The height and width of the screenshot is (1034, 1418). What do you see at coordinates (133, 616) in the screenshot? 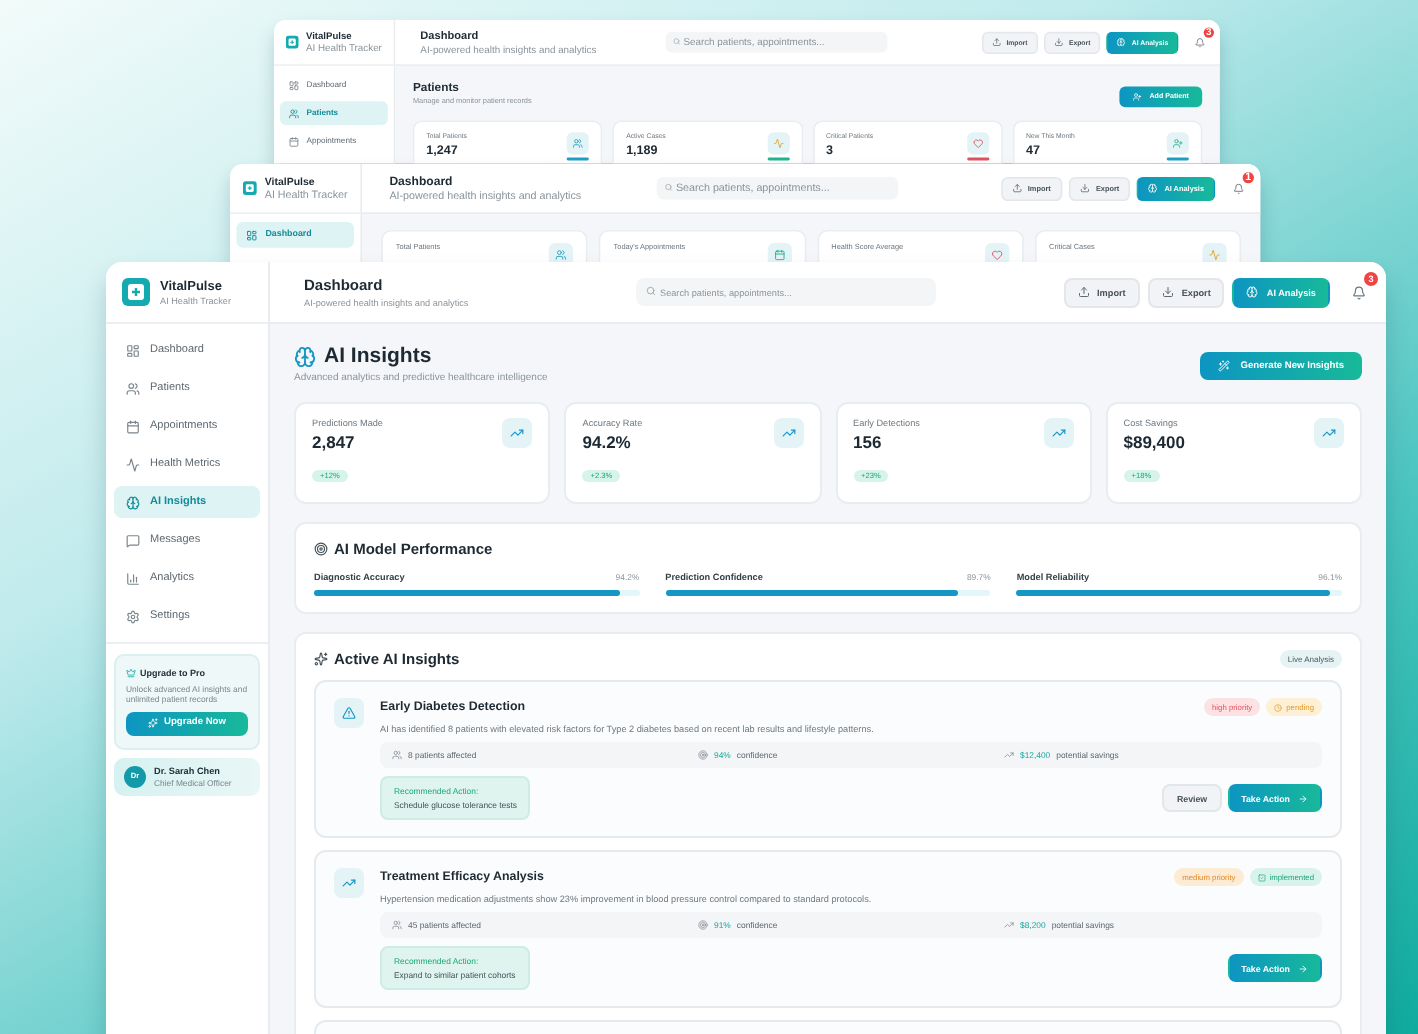
I see `settings-icon` at bounding box center [133, 616].